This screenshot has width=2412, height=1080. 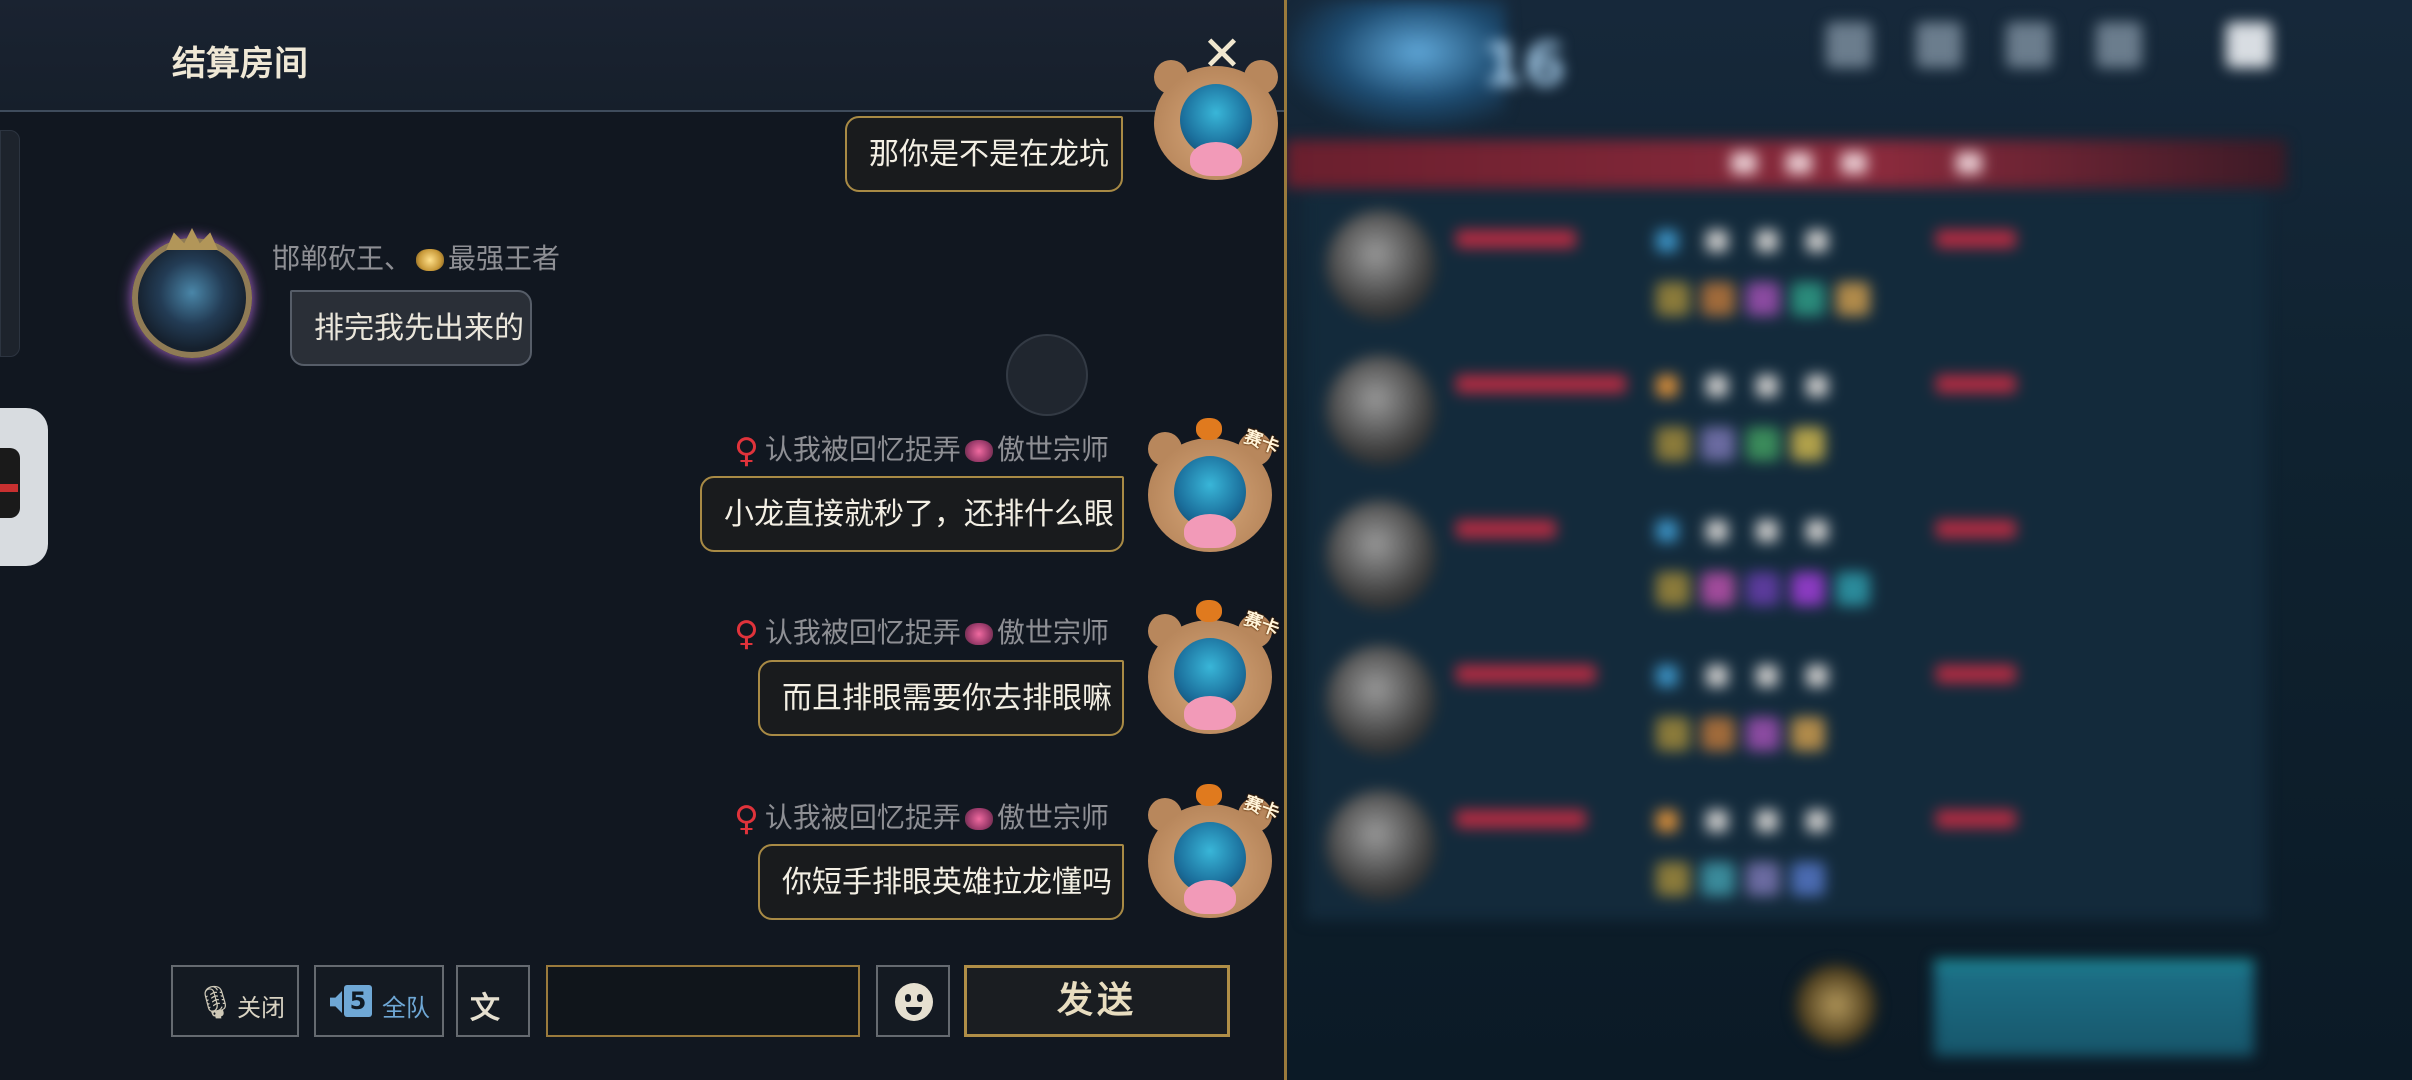 I want to click on emoji-icon, so click(x=914, y=1002).